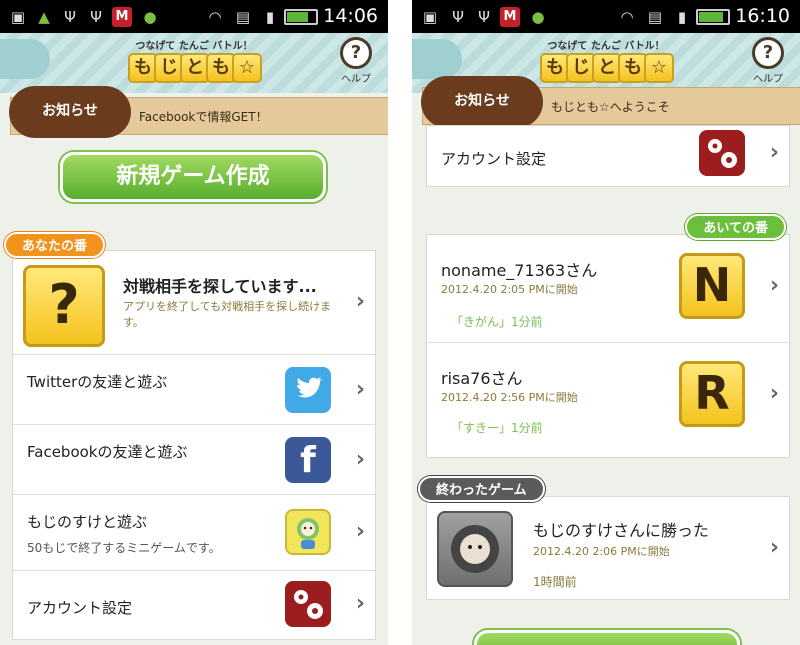 The height and width of the screenshot is (645, 800). What do you see at coordinates (497, 322) in the screenshot?
I see `last-word: 「きがん」1分前` at bounding box center [497, 322].